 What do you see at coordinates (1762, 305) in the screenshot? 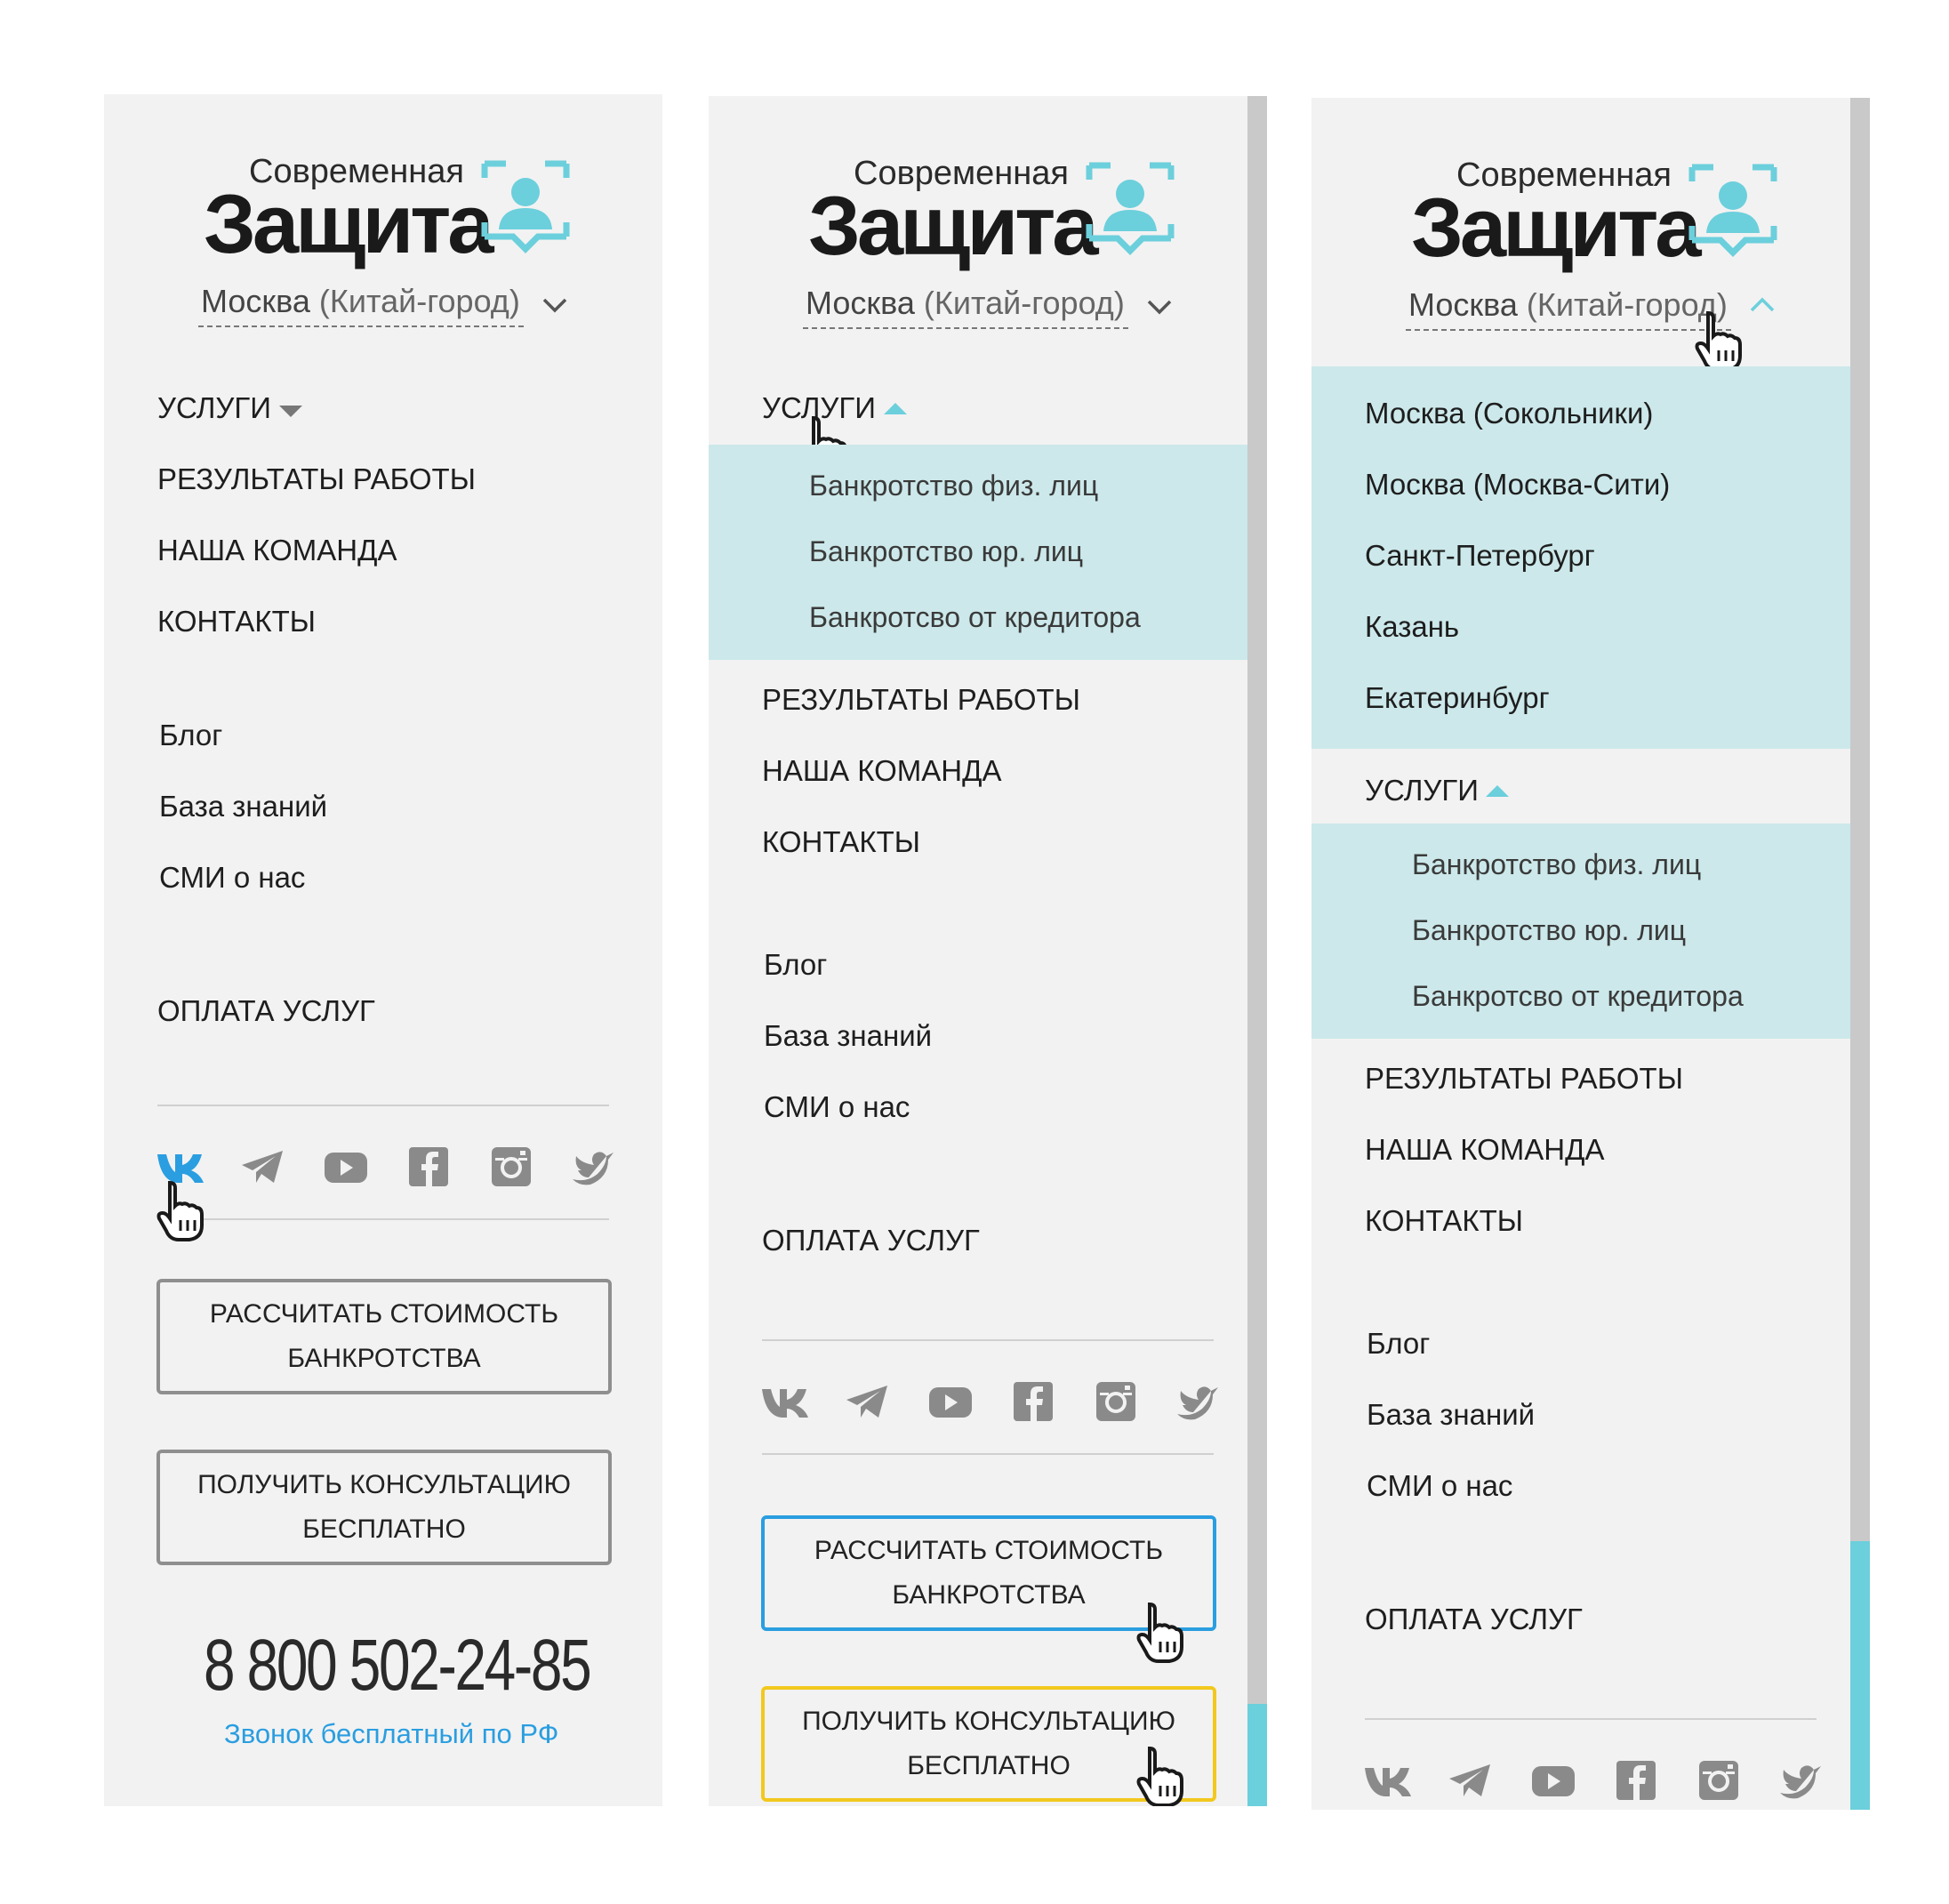
I see `chevron-up-icon` at bounding box center [1762, 305].